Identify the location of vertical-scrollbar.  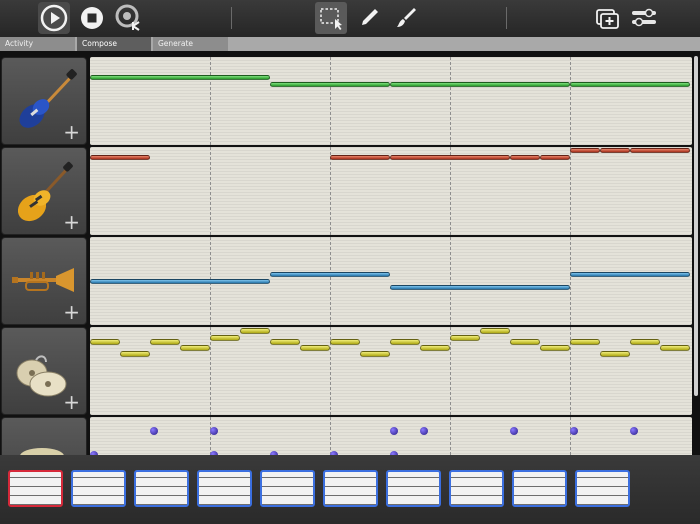
(696, 226).